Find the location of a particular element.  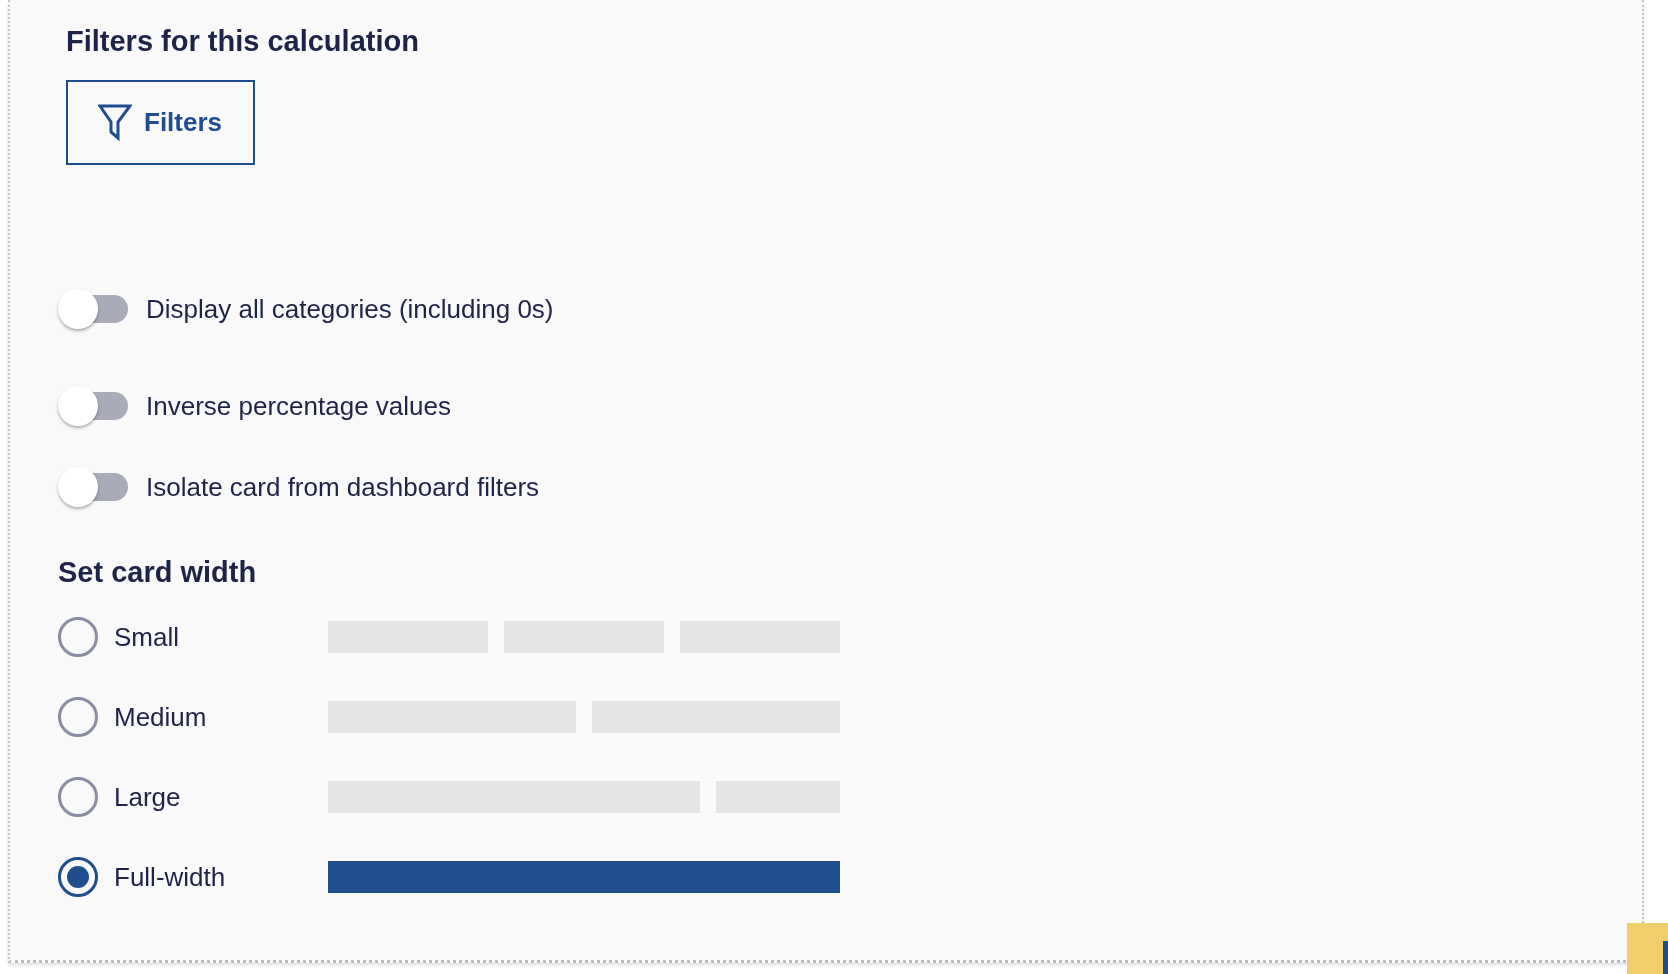

toggle-label: Isolate card from dashboard filters is located at coordinates (343, 487).